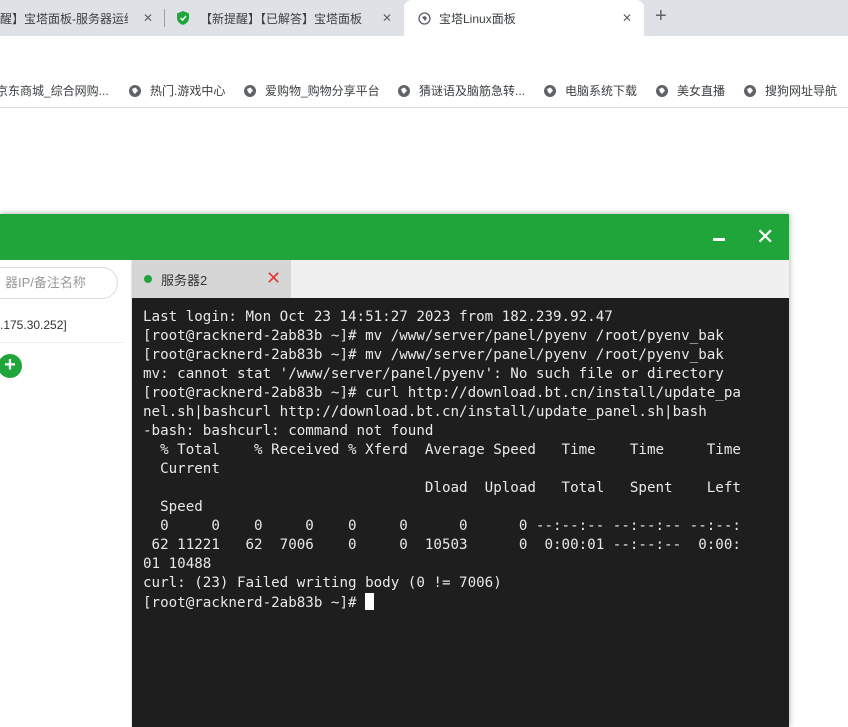 Image resolution: width=848 pixels, height=727 pixels. I want to click on baota-shield-icon, so click(183, 18).